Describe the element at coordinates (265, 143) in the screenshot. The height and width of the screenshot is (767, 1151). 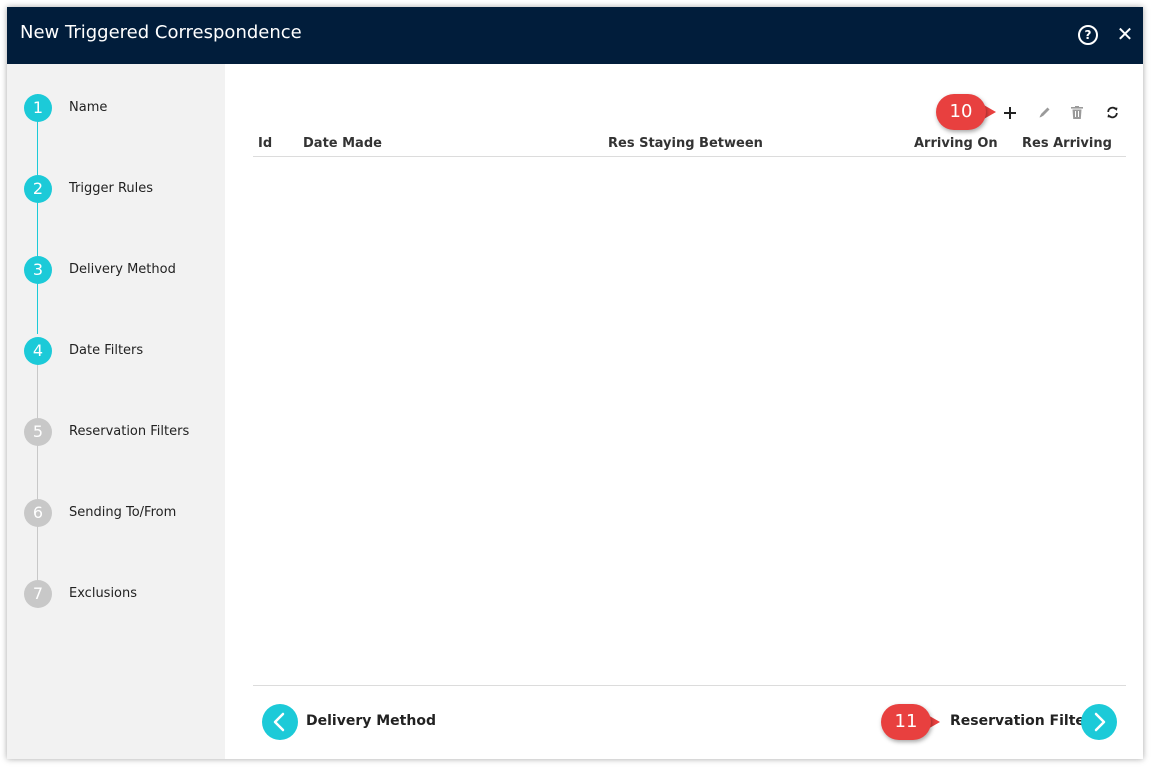
I see `column-header-id: Id` at that location.